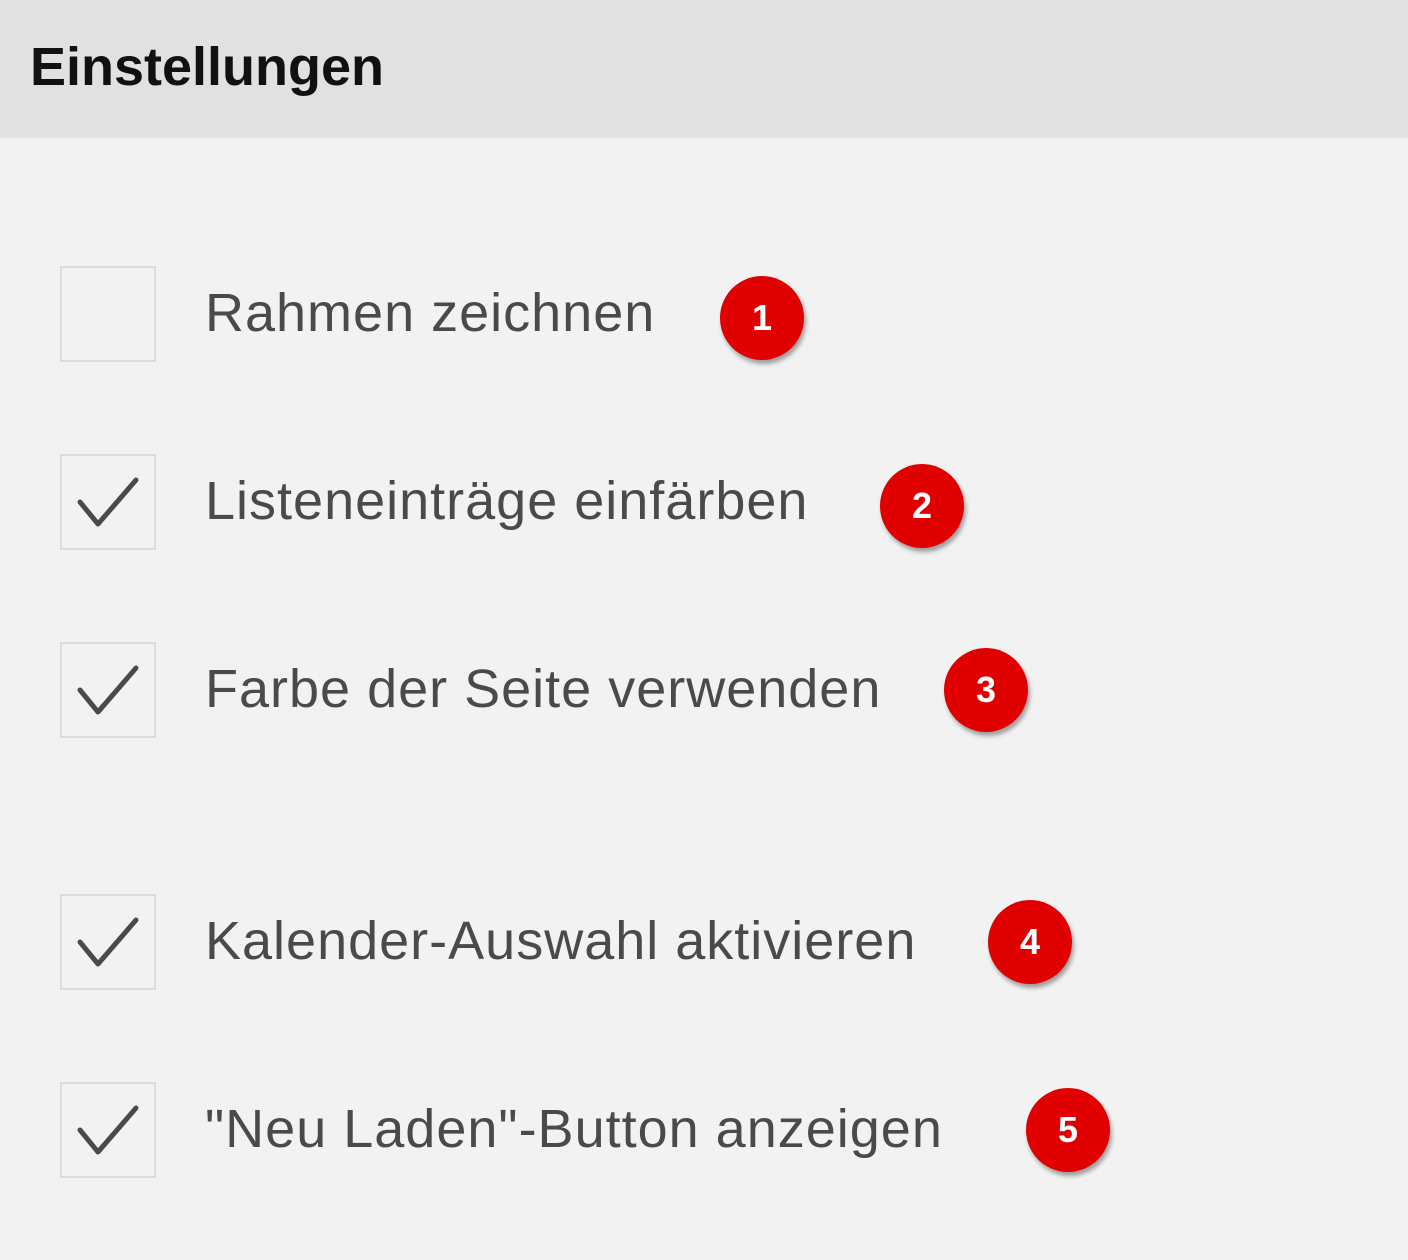 Image resolution: width=1408 pixels, height=1260 pixels. Describe the element at coordinates (574, 1129) in the screenshot. I see `option-label: "Neu Laden"-Button anzeigen` at that location.